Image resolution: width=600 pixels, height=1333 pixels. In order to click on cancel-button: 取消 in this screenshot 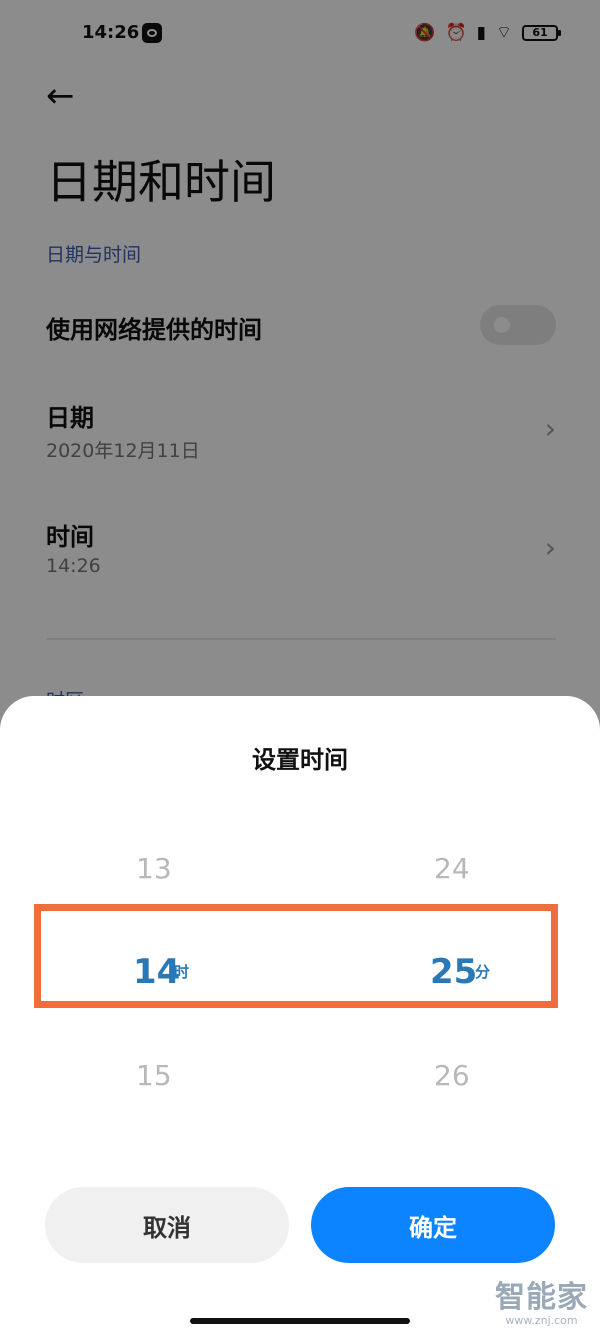, I will do `click(167, 1225)`.